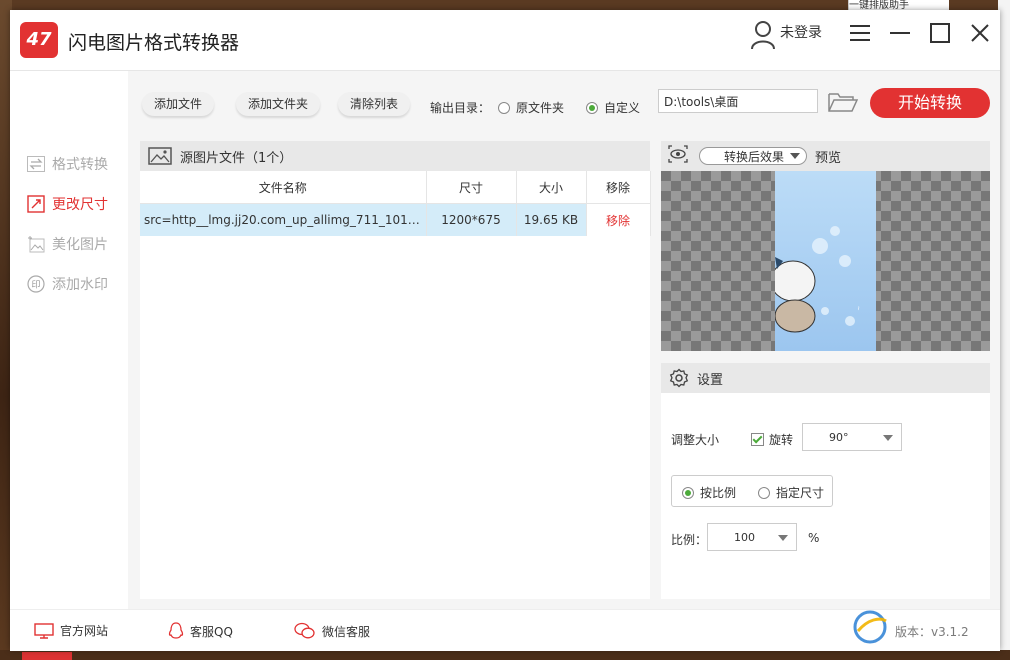  I want to click on support-wechat-link: 微信客服, so click(332, 631).